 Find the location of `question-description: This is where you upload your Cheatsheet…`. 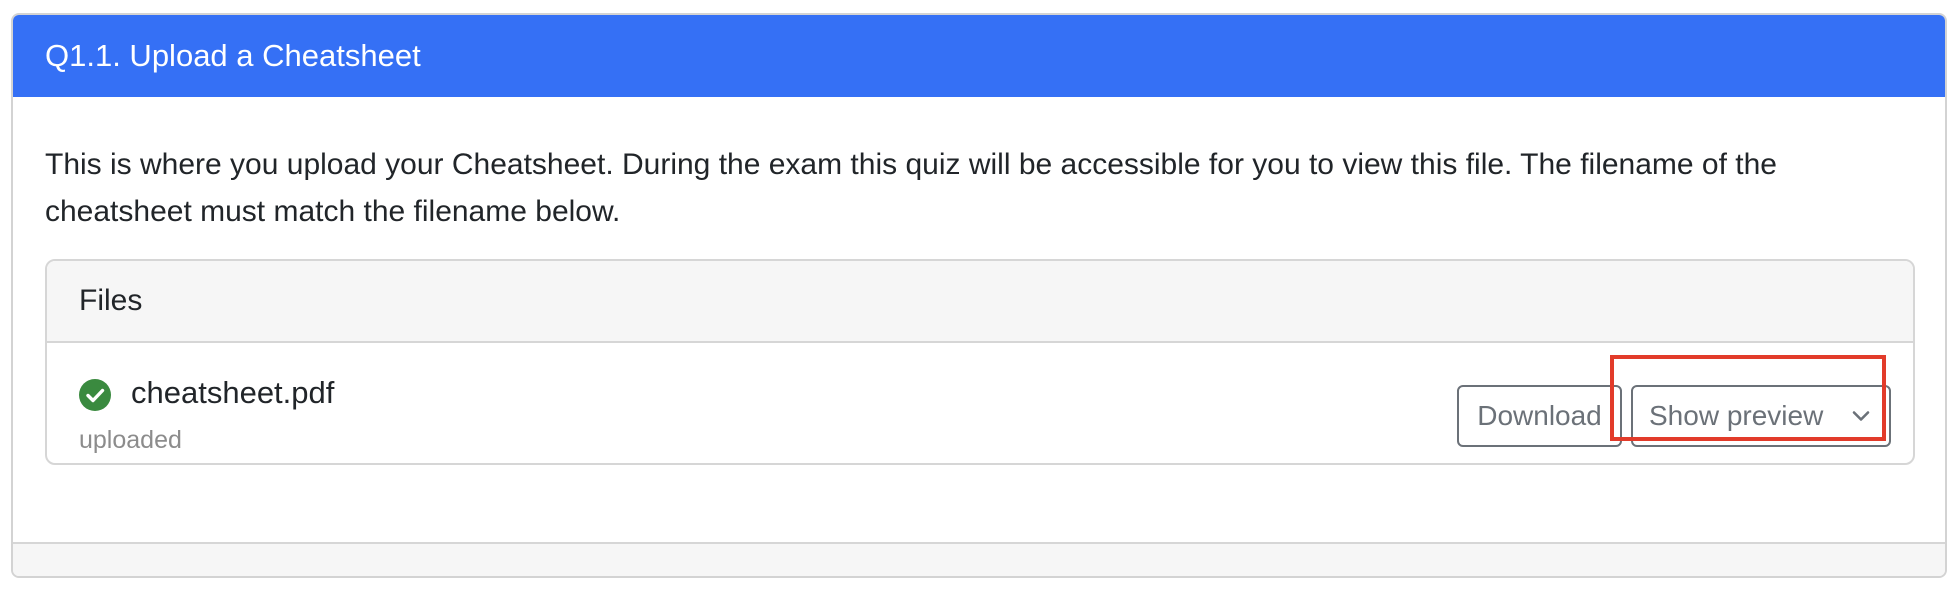

question-description: This is where you upload your Cheatsheet… is located at coordinates (911, 188).